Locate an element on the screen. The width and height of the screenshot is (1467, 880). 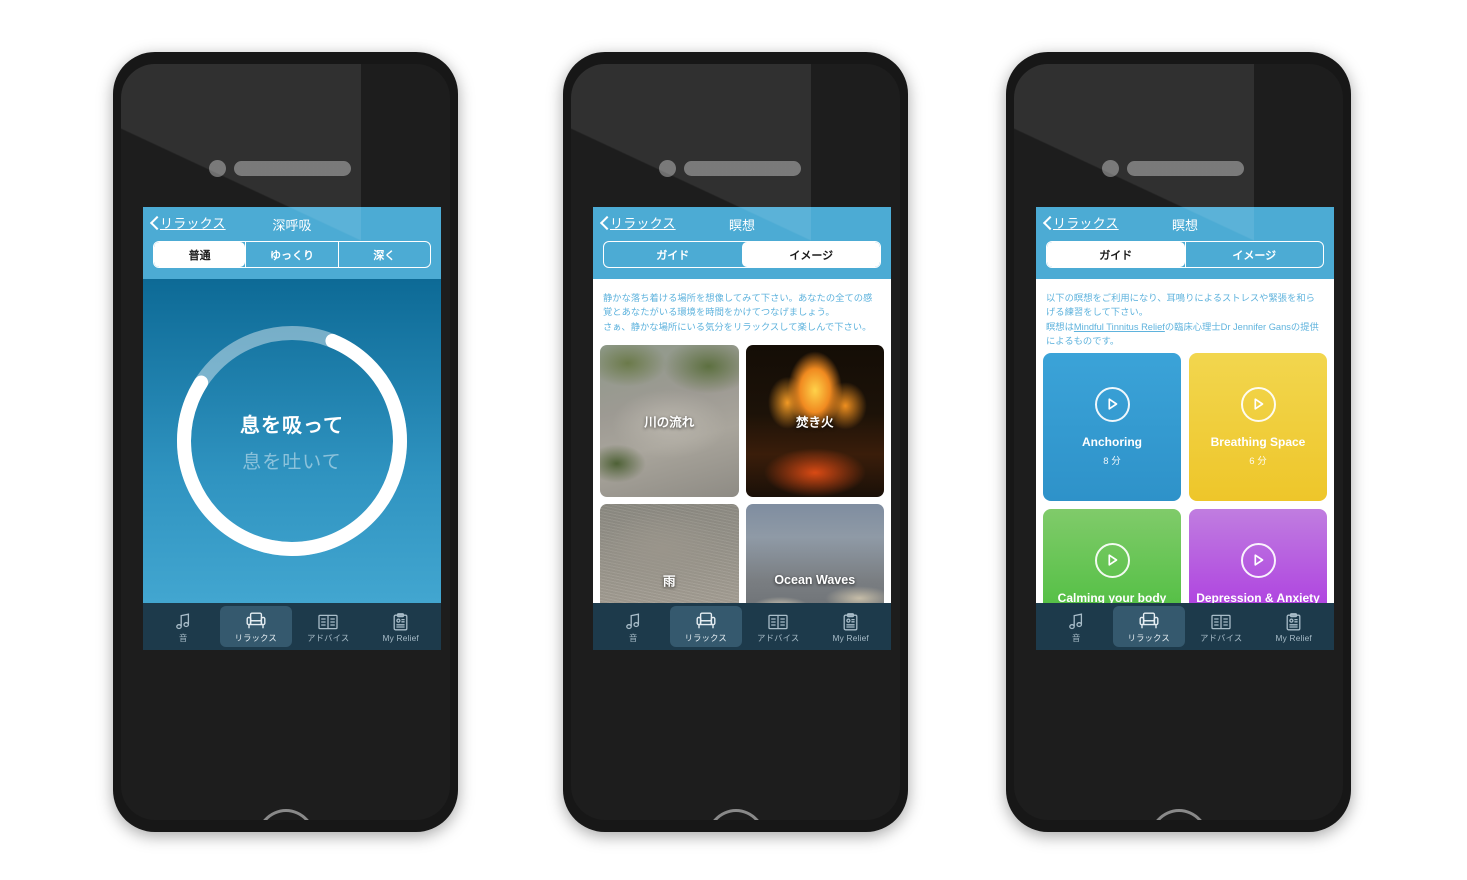
tile-label: 川の流れ is located at coordinates (669, 422).